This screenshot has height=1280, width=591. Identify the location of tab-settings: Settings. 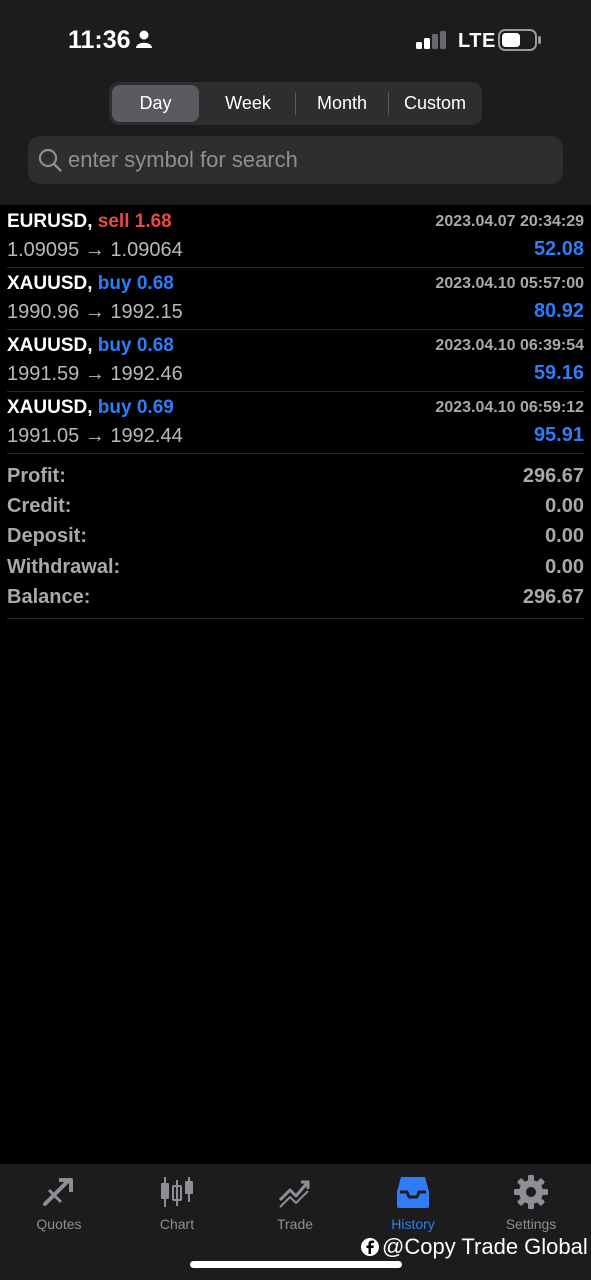
(531, 1203).